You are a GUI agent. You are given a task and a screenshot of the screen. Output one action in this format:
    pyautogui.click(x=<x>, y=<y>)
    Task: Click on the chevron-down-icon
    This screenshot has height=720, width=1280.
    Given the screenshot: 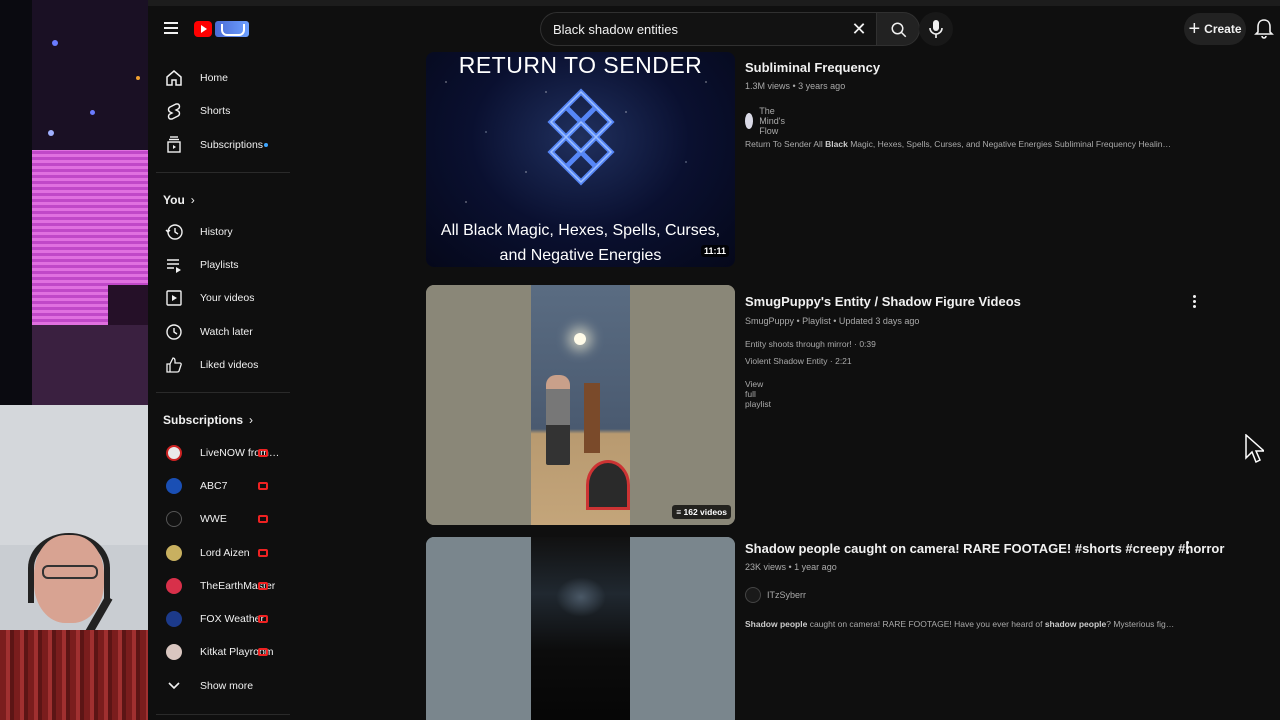 What is the action you would take?
    pyautogui.click(x=174, y=686)
    